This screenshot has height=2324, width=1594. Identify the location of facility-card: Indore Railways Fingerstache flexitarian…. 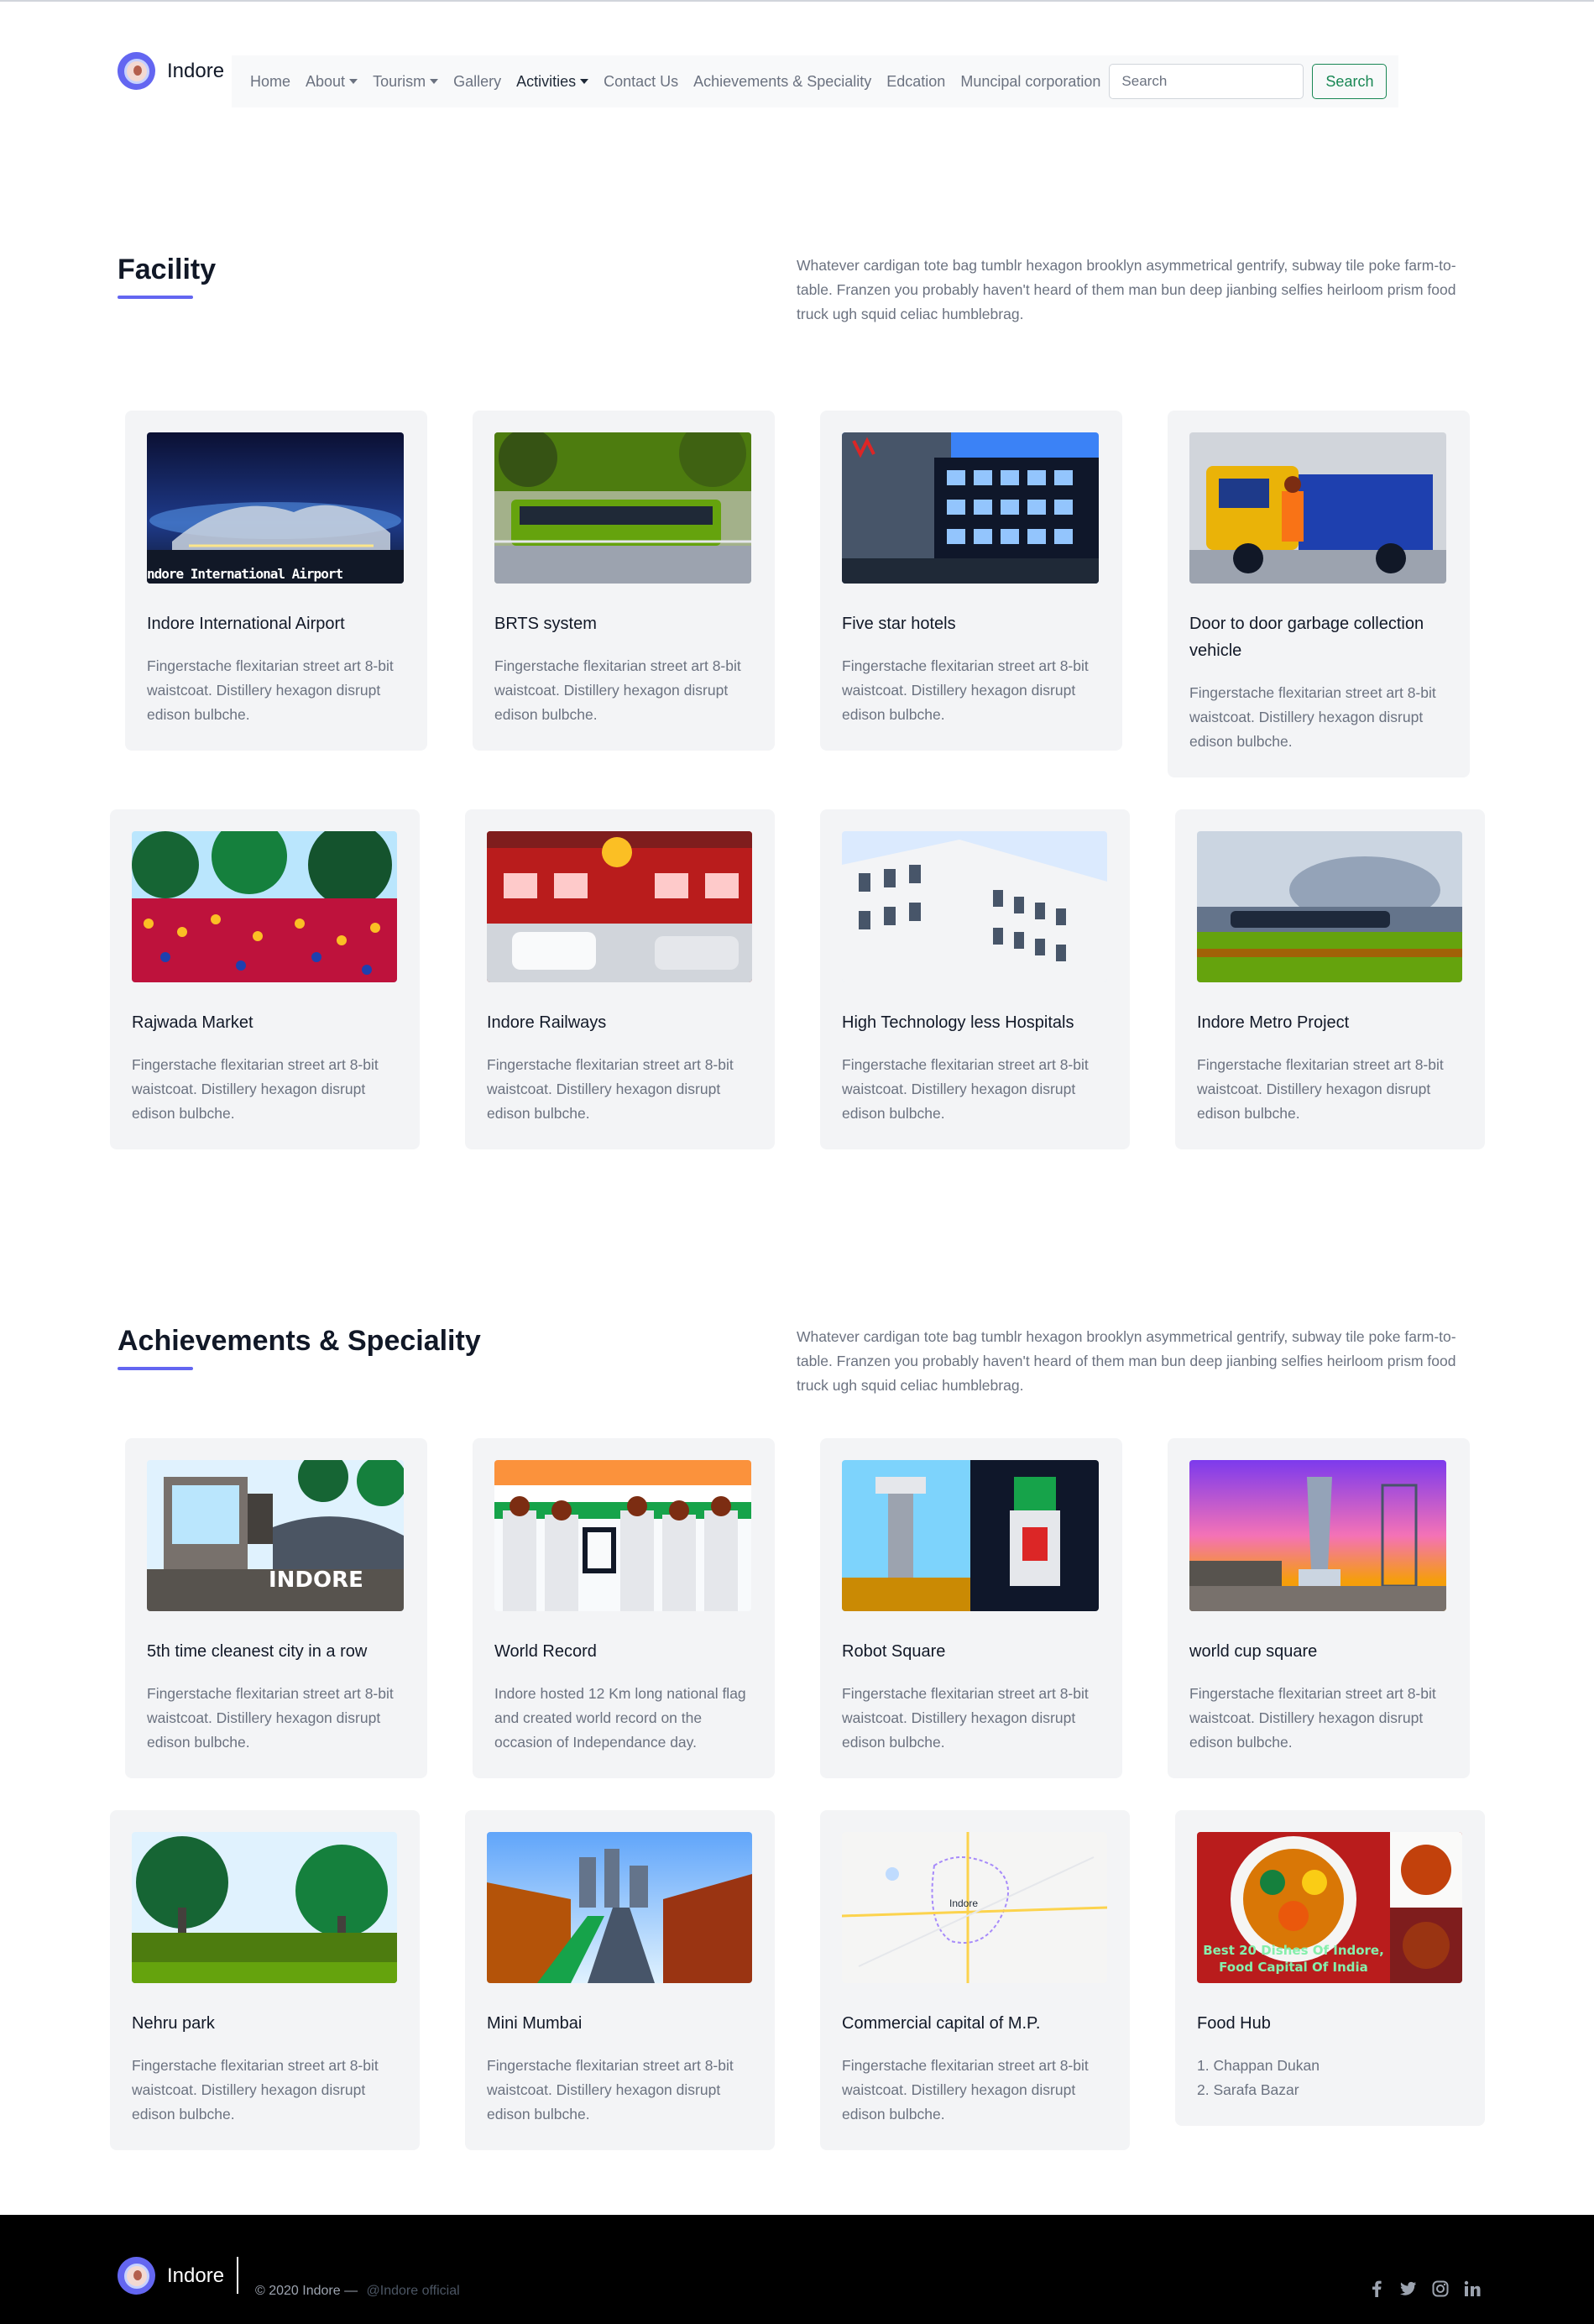
(620, 979).